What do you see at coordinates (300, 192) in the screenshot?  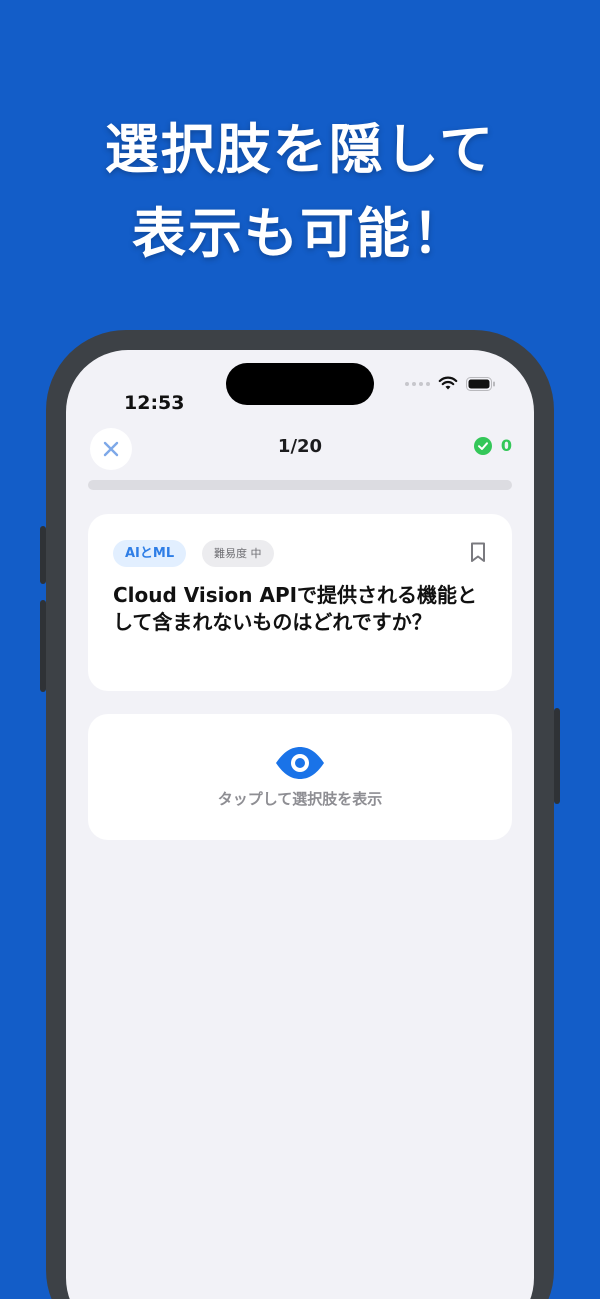 I see `promo-headline: 選択肢を隠して 表示も可能！` at bounding box center [300, 192].